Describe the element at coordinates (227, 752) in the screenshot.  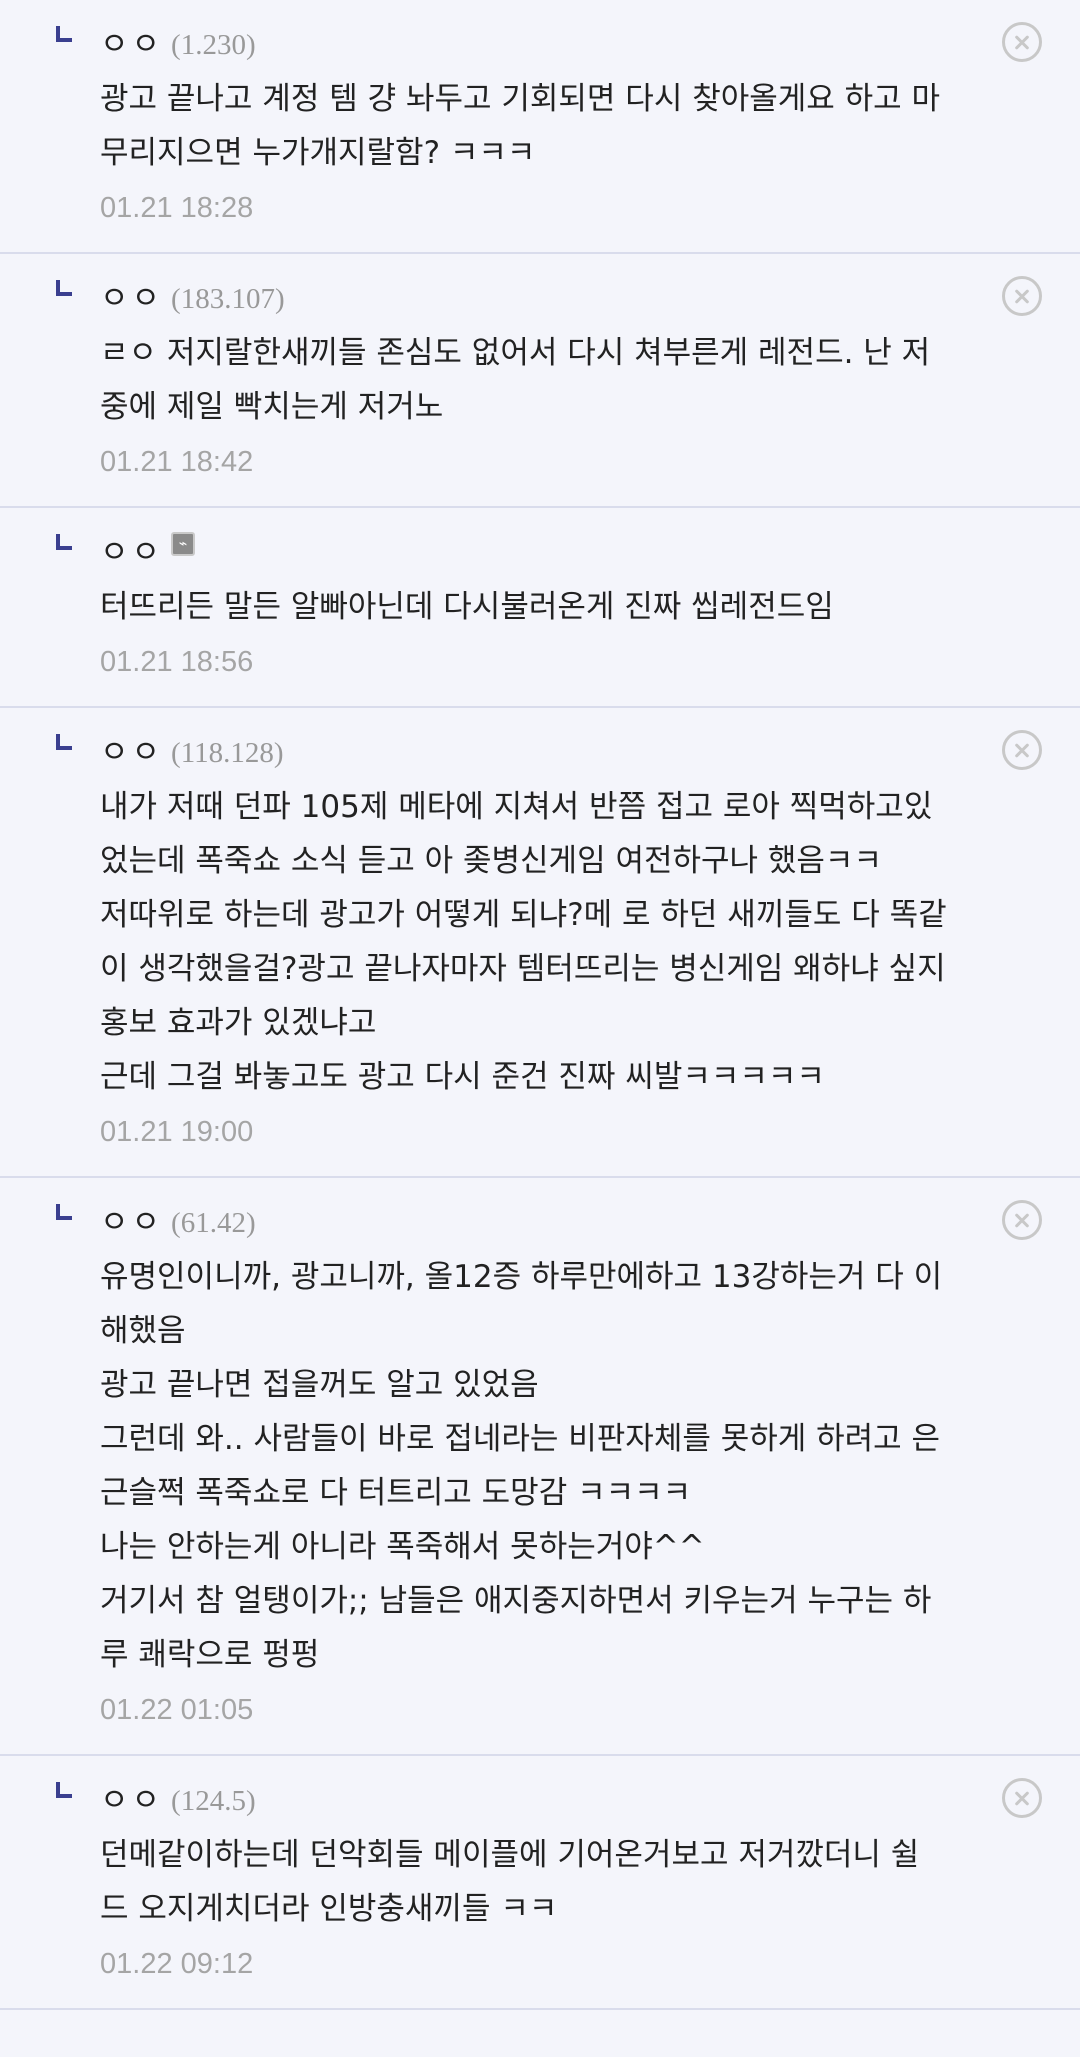
I see `ip-address: (118.128)` at that location.